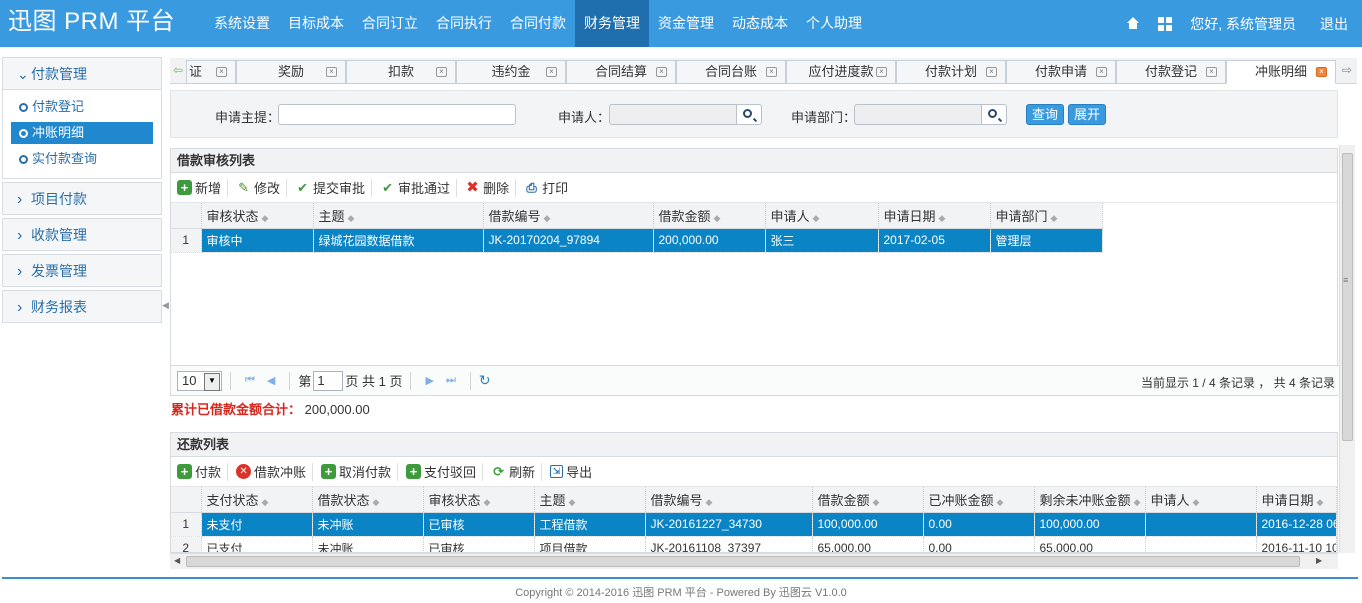 Image resolution: width=1362 pixels, height=603 pixels. Describe the element at coordinates (612, 23) in the screenshot. I see `nav-item-5: 财务管理` at that location.